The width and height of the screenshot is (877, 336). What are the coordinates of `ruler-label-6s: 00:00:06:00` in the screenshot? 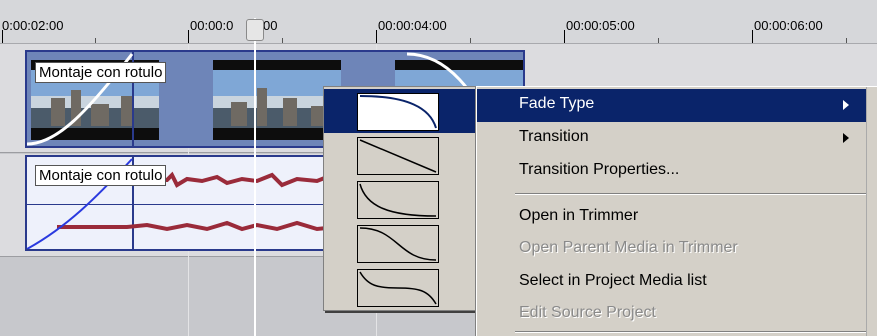 It's located at (788, 25).